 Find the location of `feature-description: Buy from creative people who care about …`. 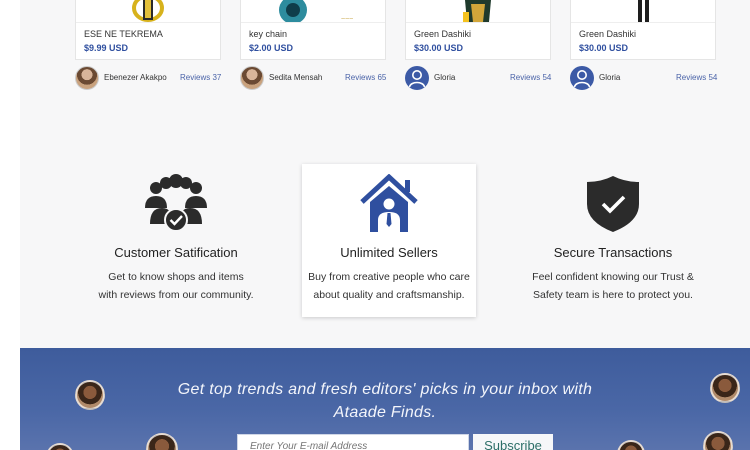

feature-description: Buy from creative people who care about … is located at coordinates (389, 286).